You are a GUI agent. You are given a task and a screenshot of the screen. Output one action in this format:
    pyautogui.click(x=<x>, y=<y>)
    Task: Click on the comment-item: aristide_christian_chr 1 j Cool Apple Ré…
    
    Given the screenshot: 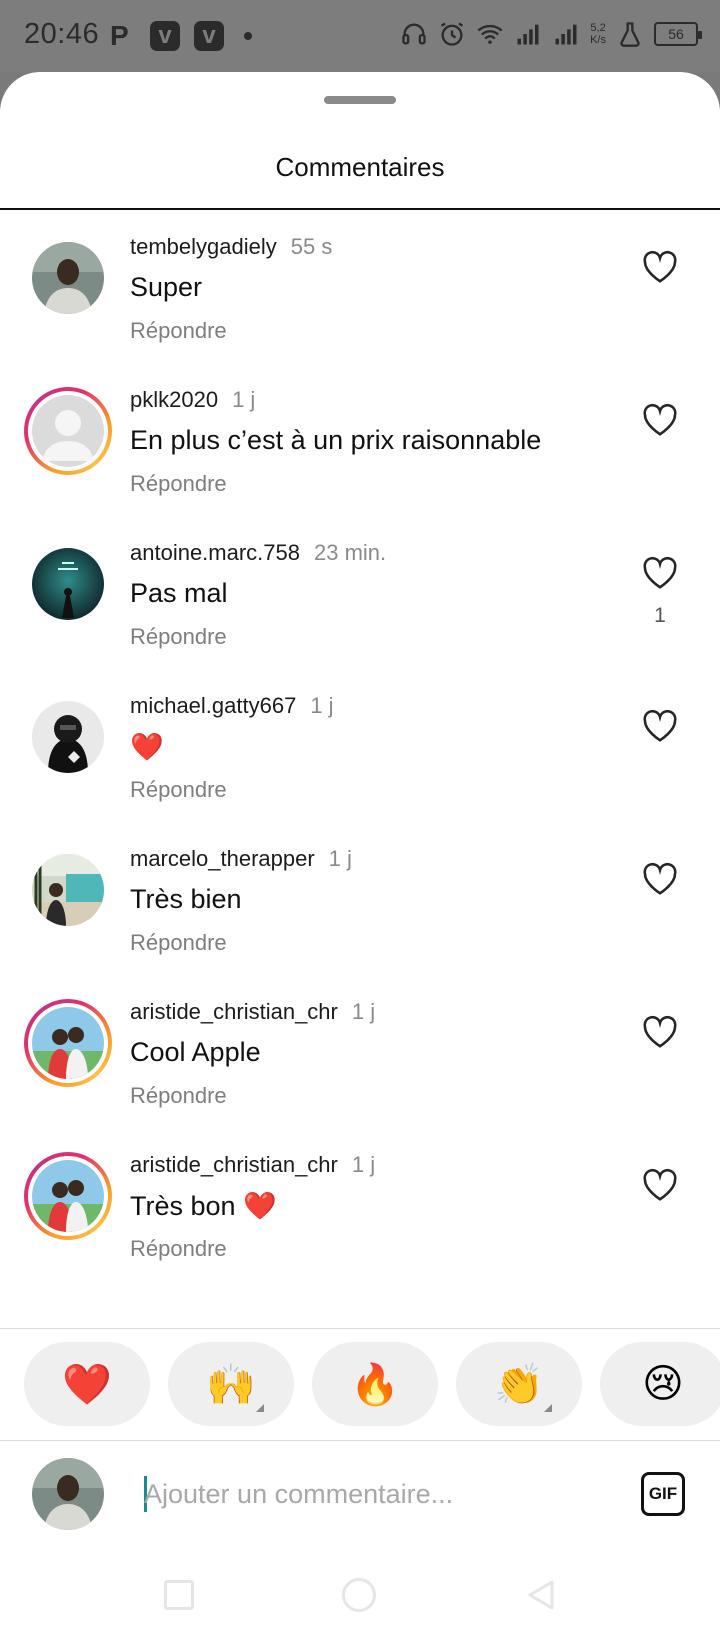 What is the action you would take?
    pyautogui.click(x=360, y=1053)
    